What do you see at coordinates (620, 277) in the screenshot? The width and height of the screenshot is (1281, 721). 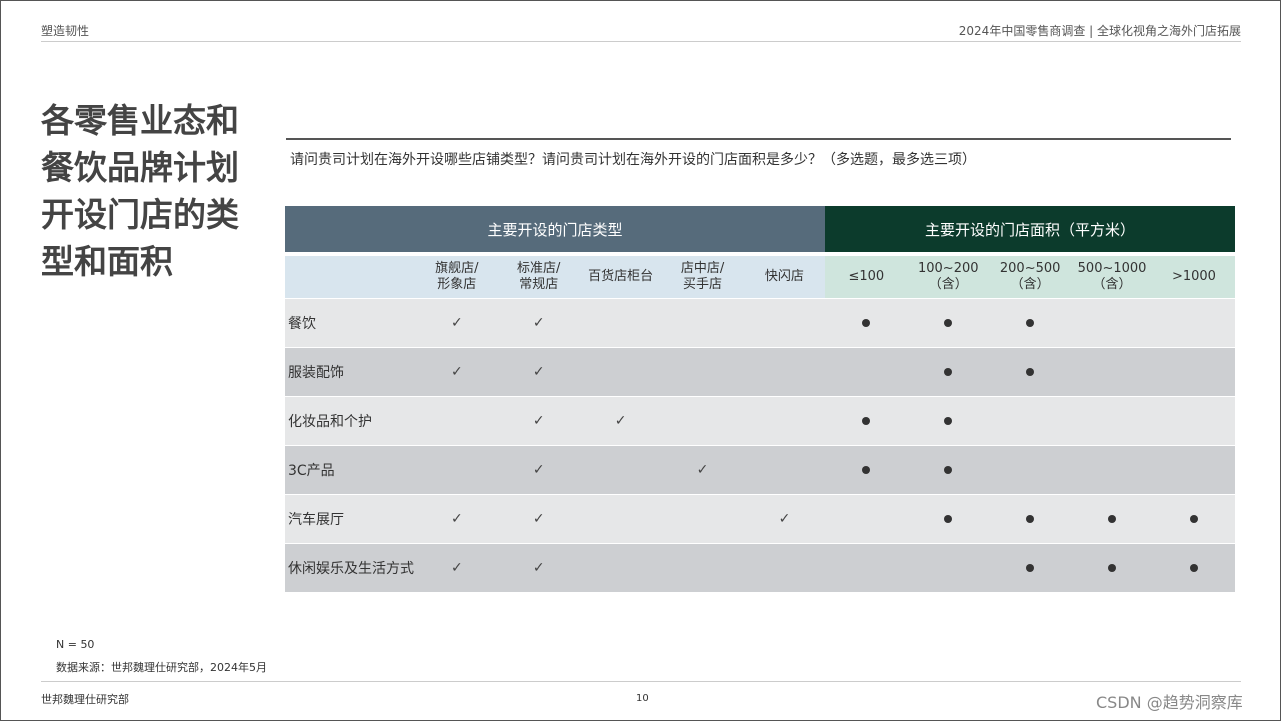 I see `store-type-column-header: 百货店柜台` at bounding box center [620, 277].